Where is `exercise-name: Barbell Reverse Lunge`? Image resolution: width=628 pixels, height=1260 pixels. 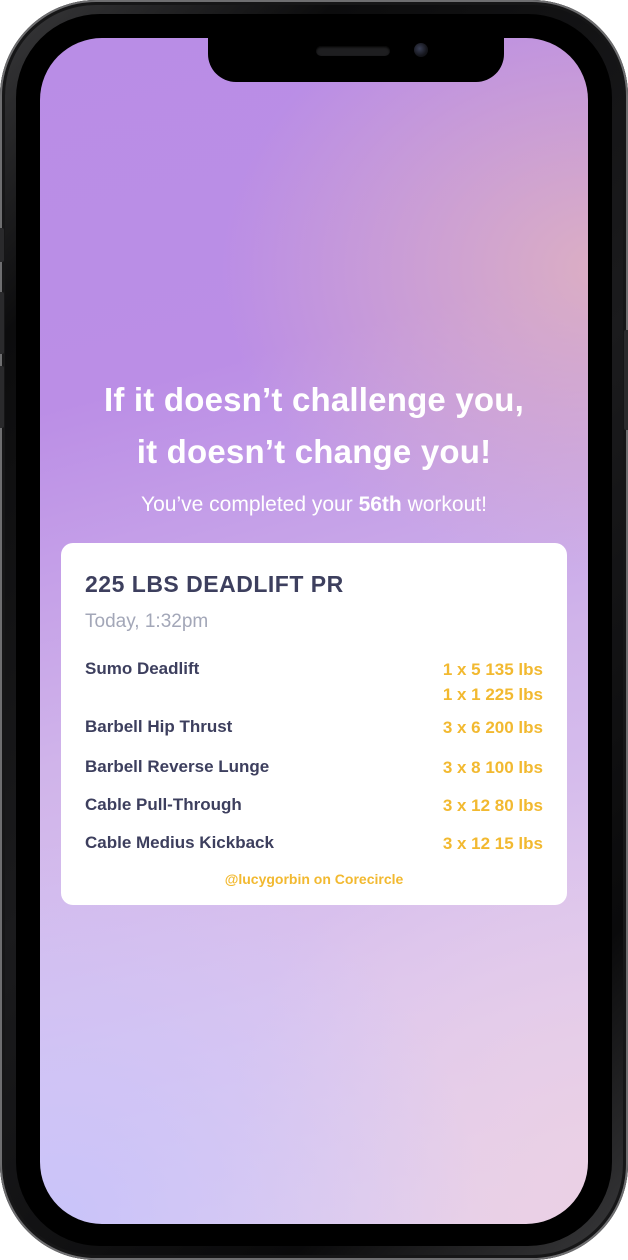 exercise-name: Barbell Reverse Lunge is located at coordinates (177, 766).